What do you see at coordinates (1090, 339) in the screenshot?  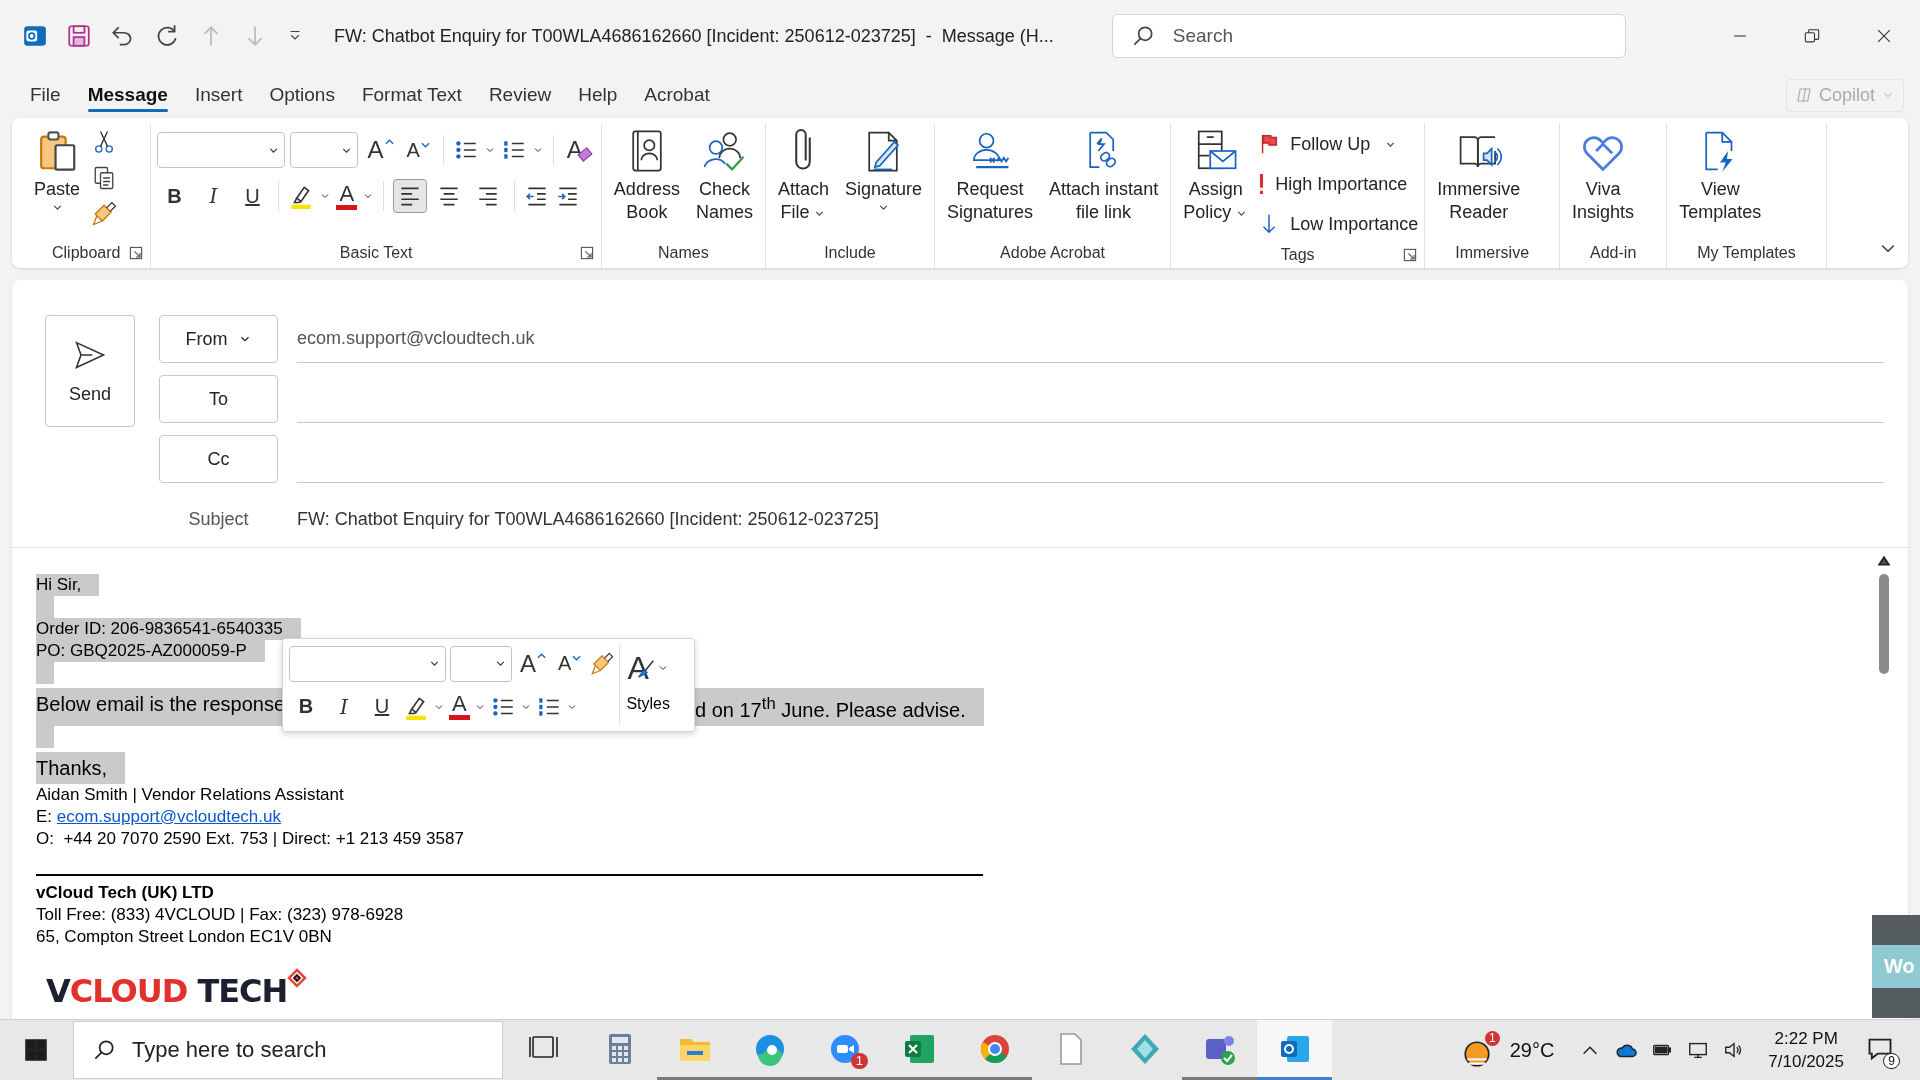 I see `from-field: ecom.support@vcloudtech.uk` at bounding box center [1090, 339].